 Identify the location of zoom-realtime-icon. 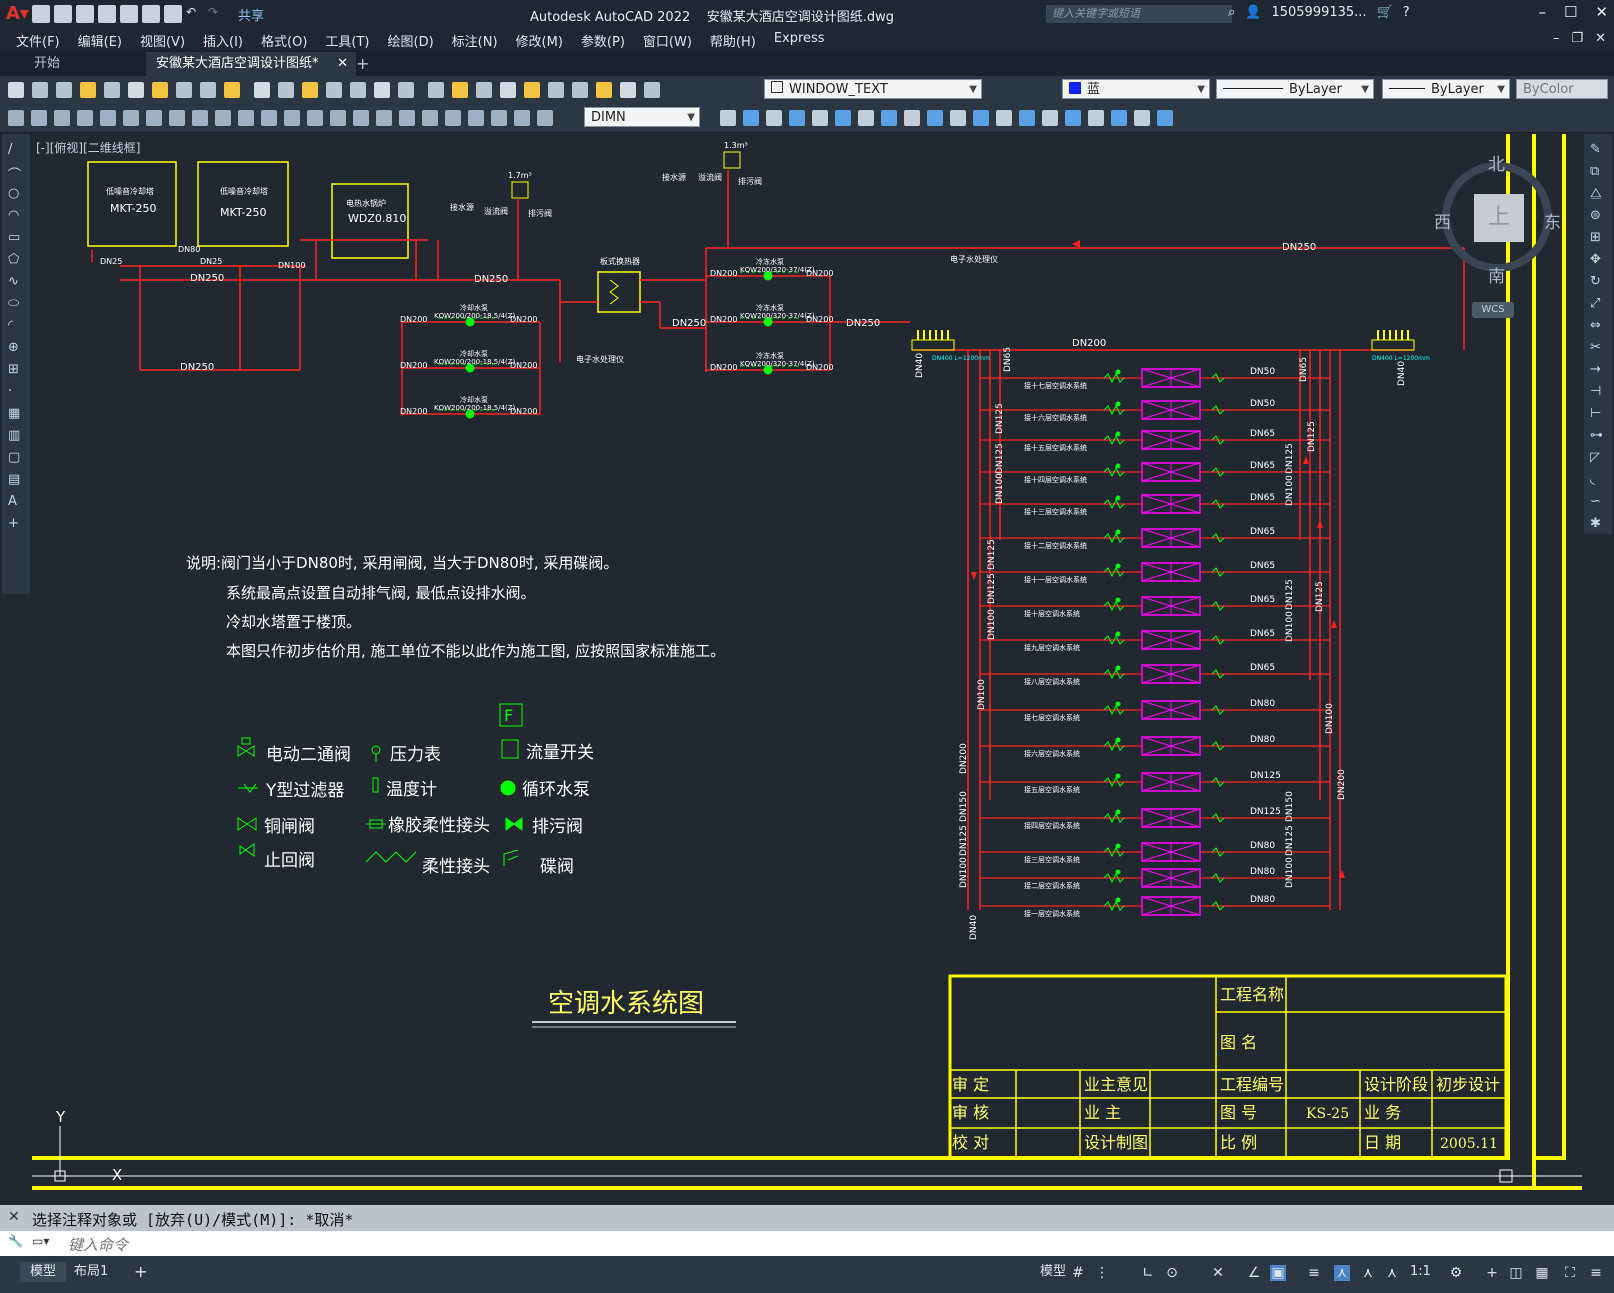
(334, 90).